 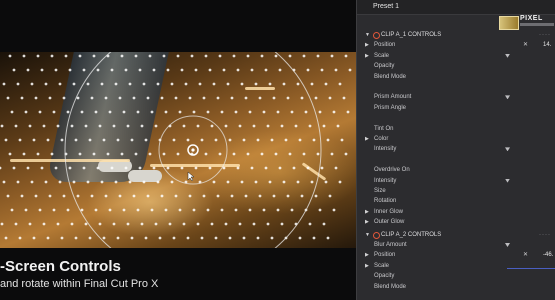 What do you see at coordinates (191, 176) in the screenshot?
I see `cursor-icon` at bounding box center [191, 176].